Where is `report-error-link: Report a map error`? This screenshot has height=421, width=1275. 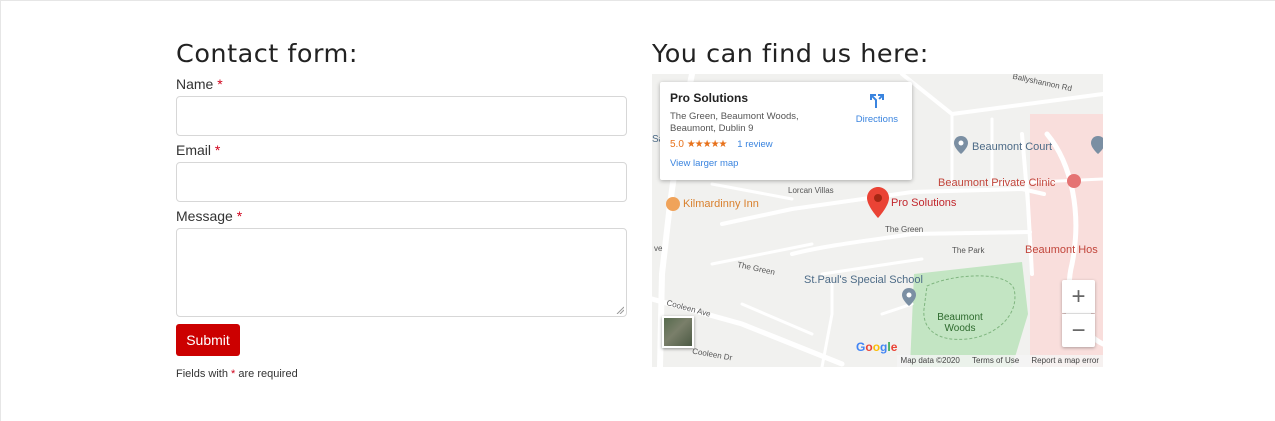
report-error-link: Report a map error is located at coordinates (1065, 360).